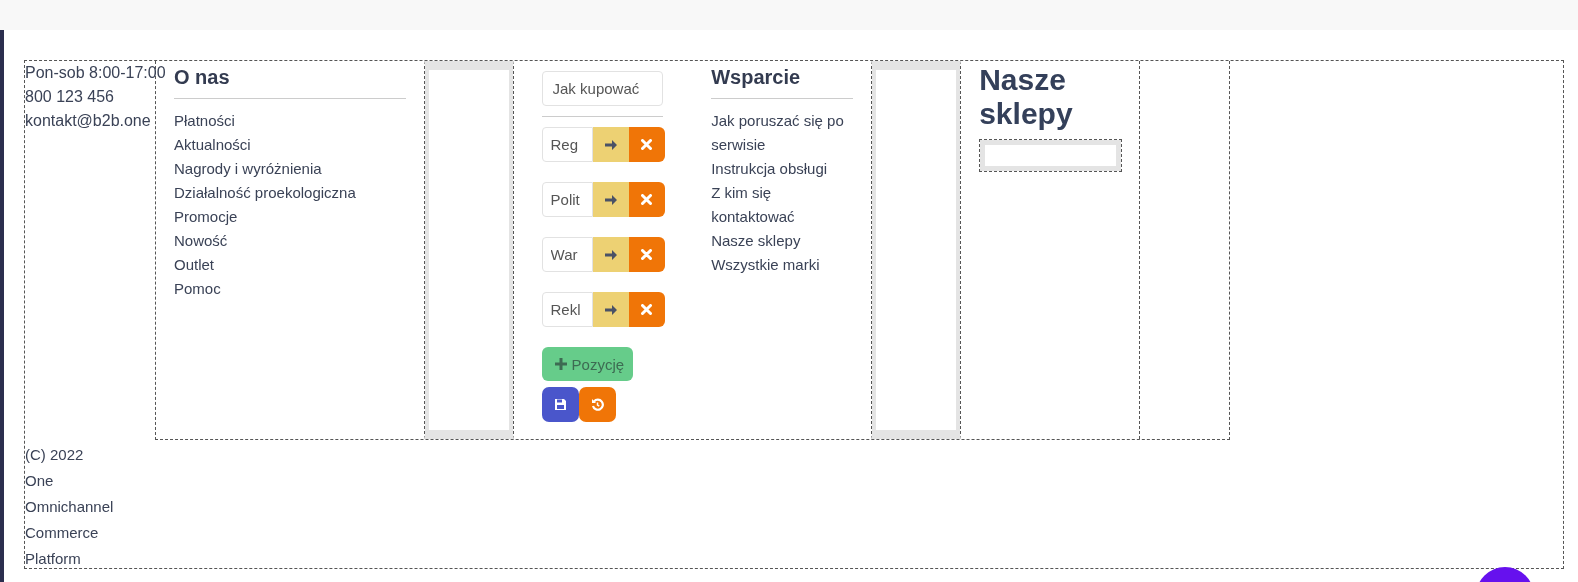 The width and height of the screenshot is (1578, 582). I want to click on footer-link: Nagrody i wyróżnienia, so click(290, 169).